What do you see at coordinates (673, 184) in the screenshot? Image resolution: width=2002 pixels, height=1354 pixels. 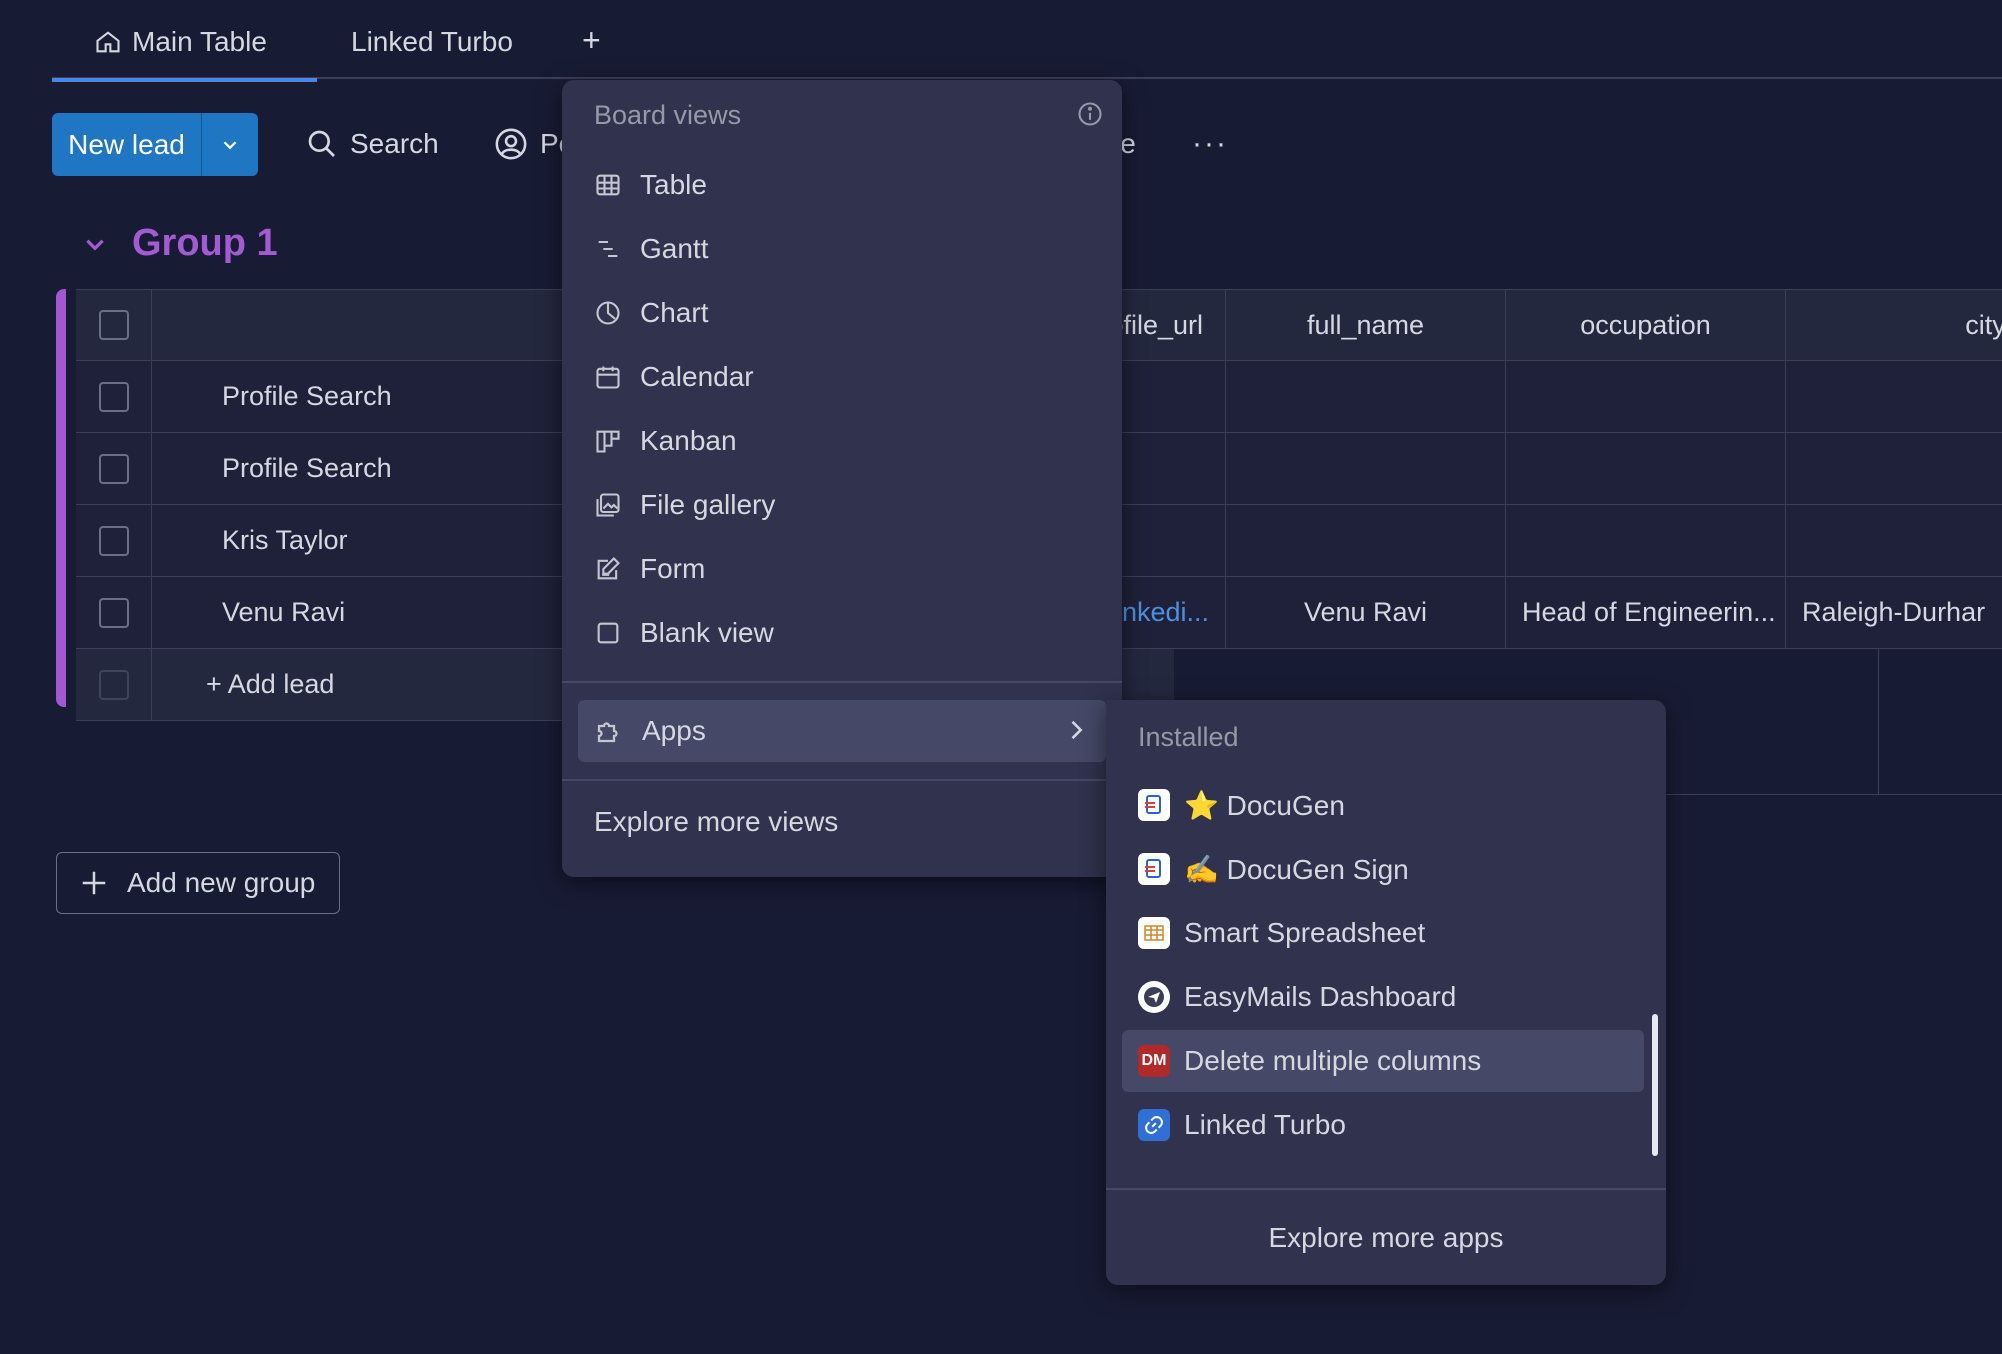 I see `view-label: Table` at bounding box center [673, 184].